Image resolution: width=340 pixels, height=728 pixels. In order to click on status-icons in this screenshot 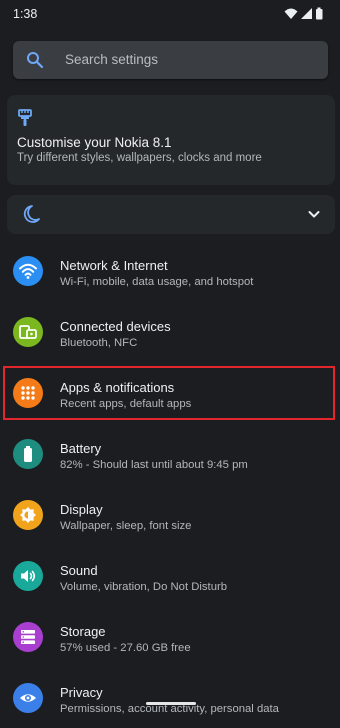, I will do `click(303, 13)`.